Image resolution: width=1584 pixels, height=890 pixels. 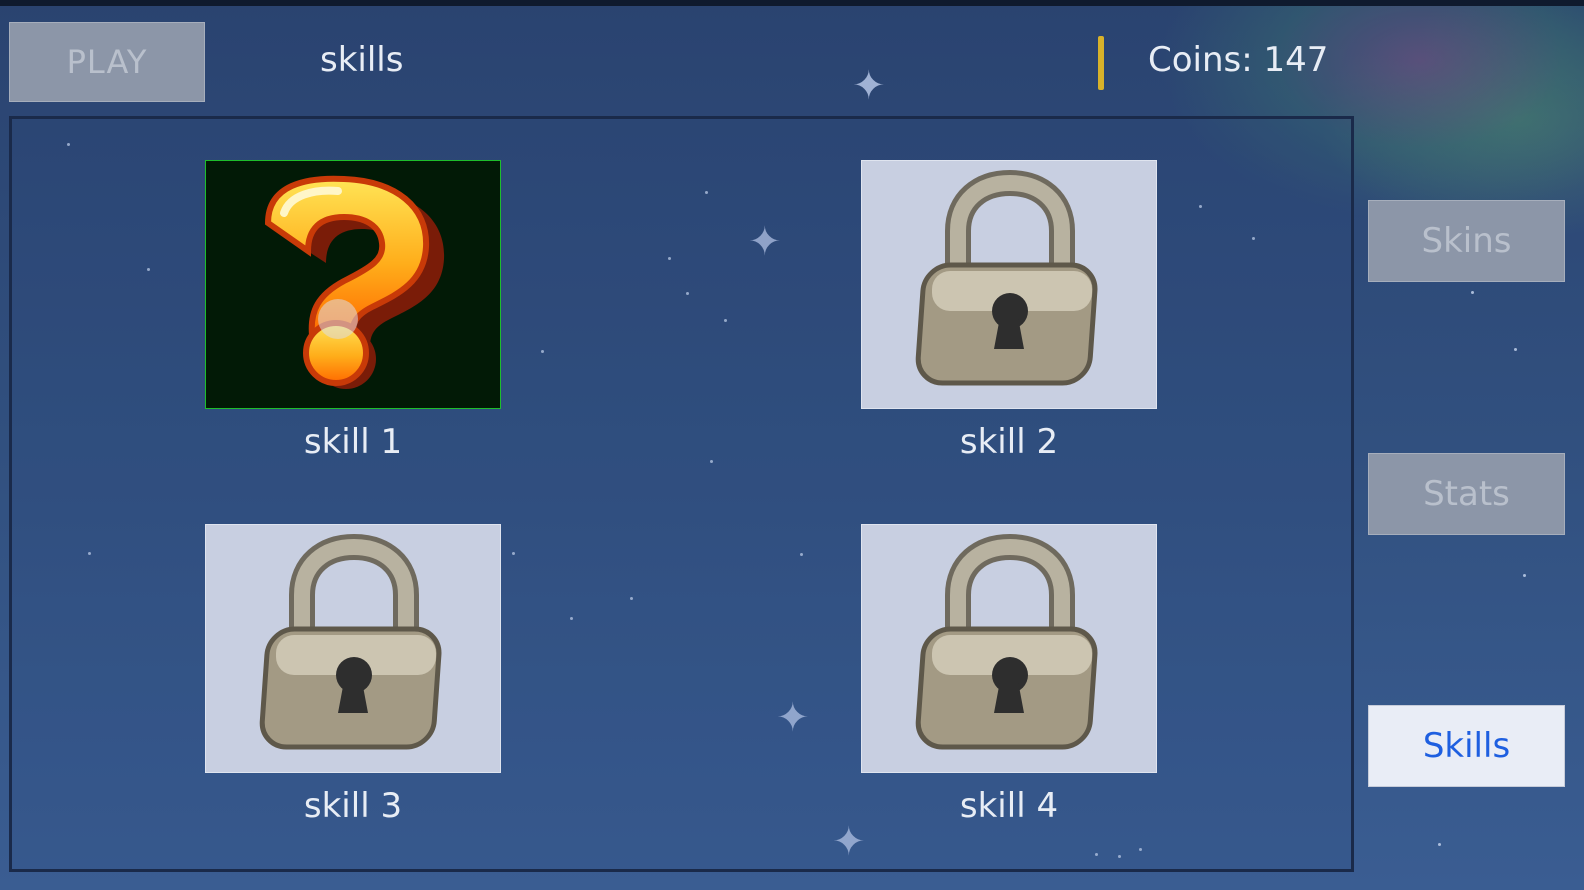 What do you see at coordinates (1009, 806) in the screenshot?
I see `skill-label-4: skill 4` at bounding box center [1009, 806].